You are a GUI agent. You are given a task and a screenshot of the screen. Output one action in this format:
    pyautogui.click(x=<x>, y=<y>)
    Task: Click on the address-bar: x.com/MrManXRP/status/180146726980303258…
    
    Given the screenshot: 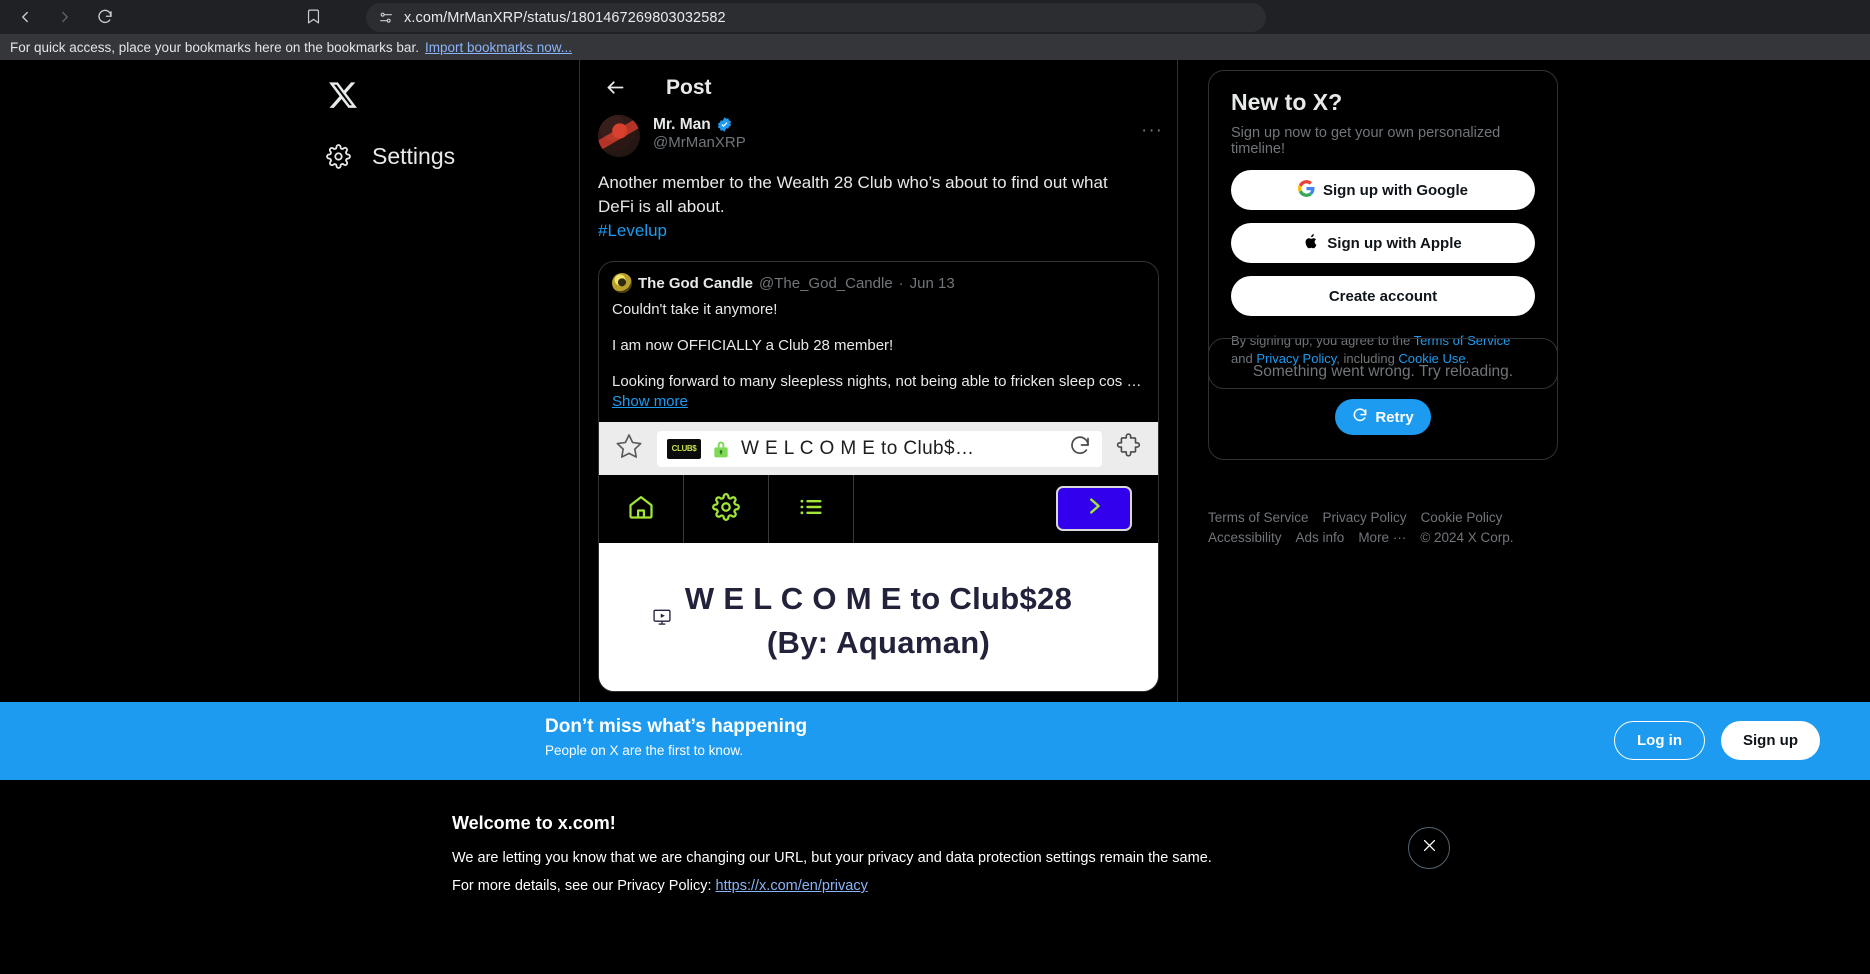 What is the action you would take?
    pyautogui.click(x=816, y=17)
    